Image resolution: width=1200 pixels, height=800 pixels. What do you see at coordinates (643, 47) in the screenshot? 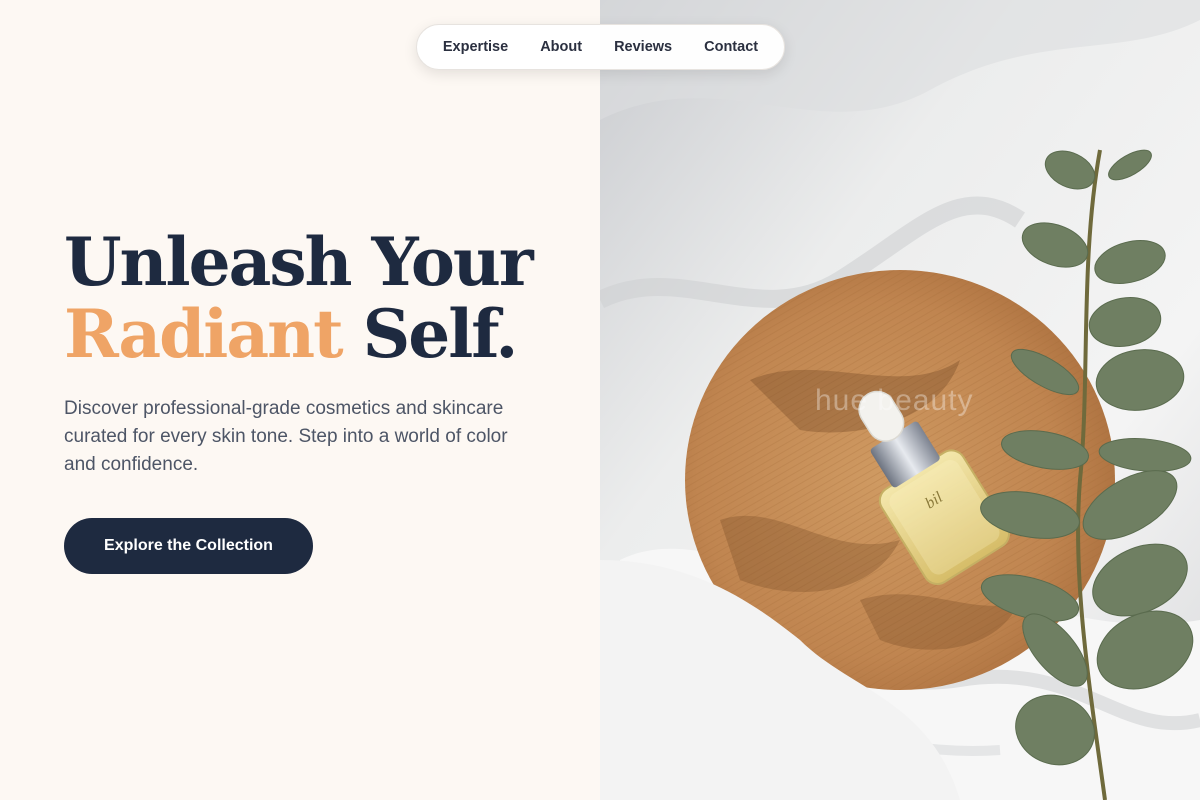
I see `nav-link-reviews: Reviews` at bounding box center [643, 47].